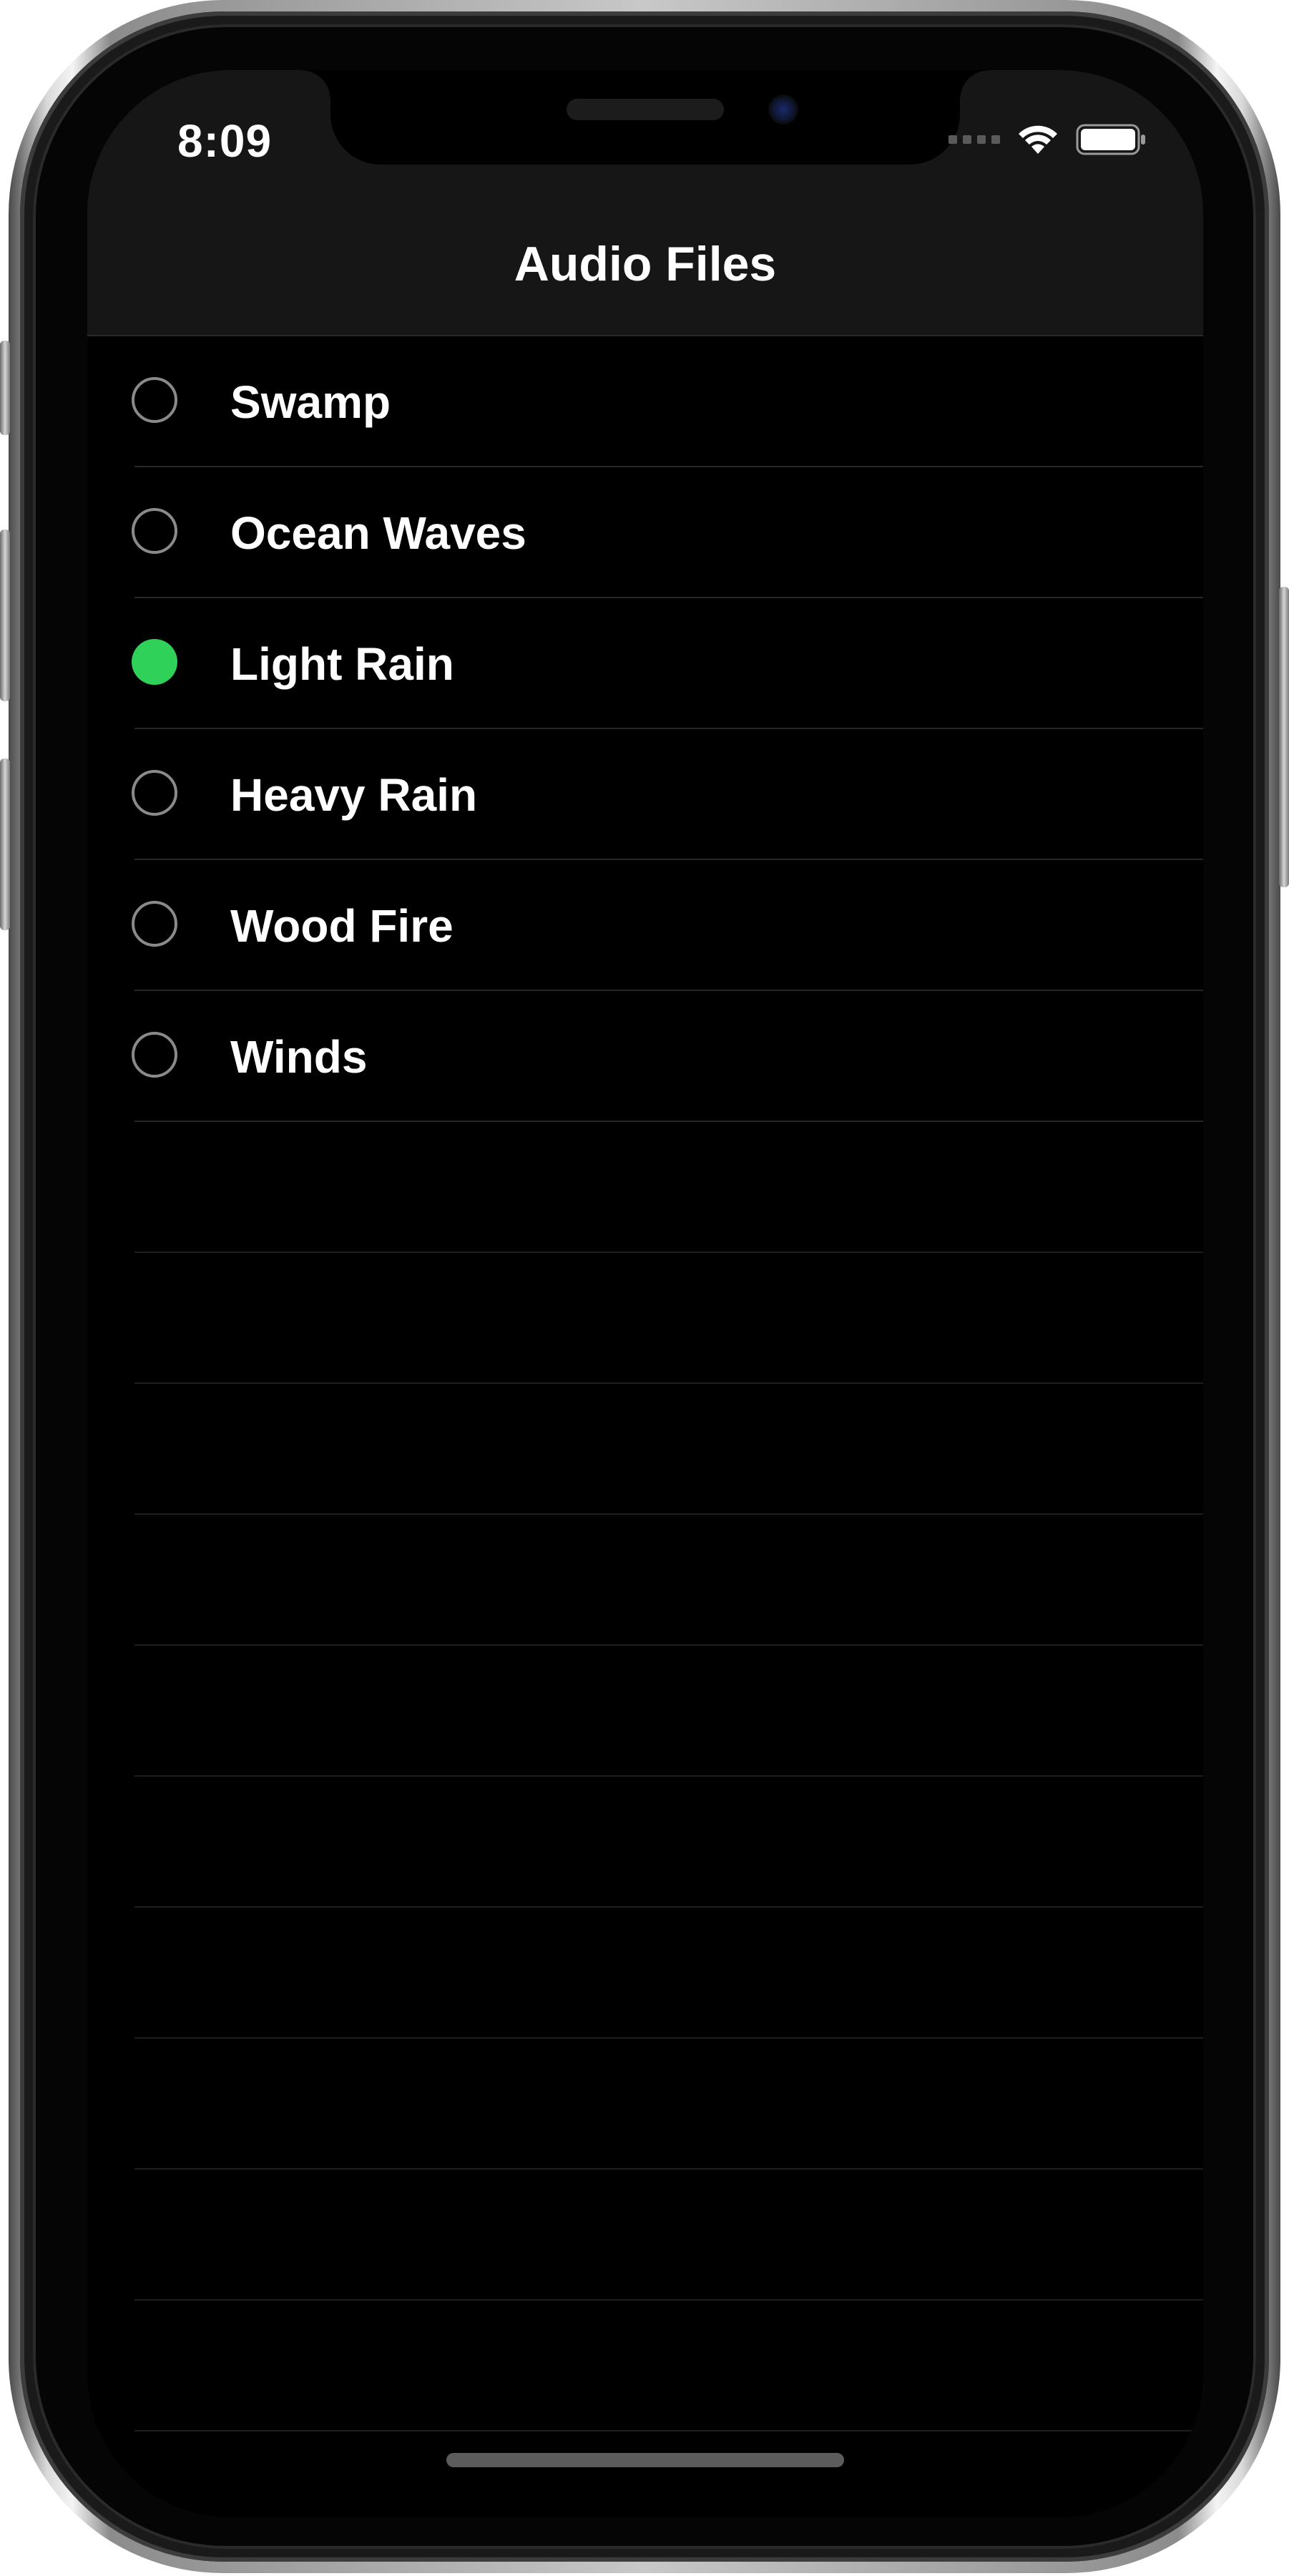  What do you see at coordinates (310, 402) in the screenshot?
I see `list-item-label: Swamp` at bounding box center [310, 402].